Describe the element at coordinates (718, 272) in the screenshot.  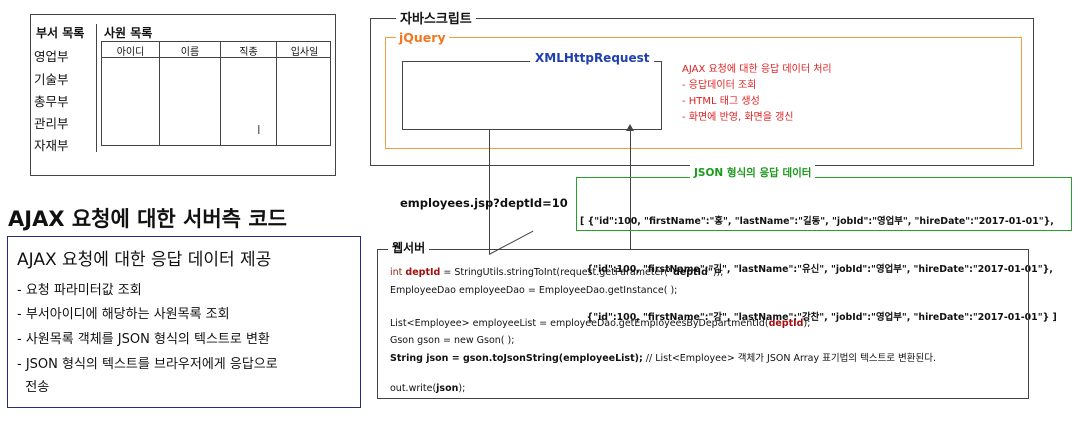
I see `code-token: ));` at that location.